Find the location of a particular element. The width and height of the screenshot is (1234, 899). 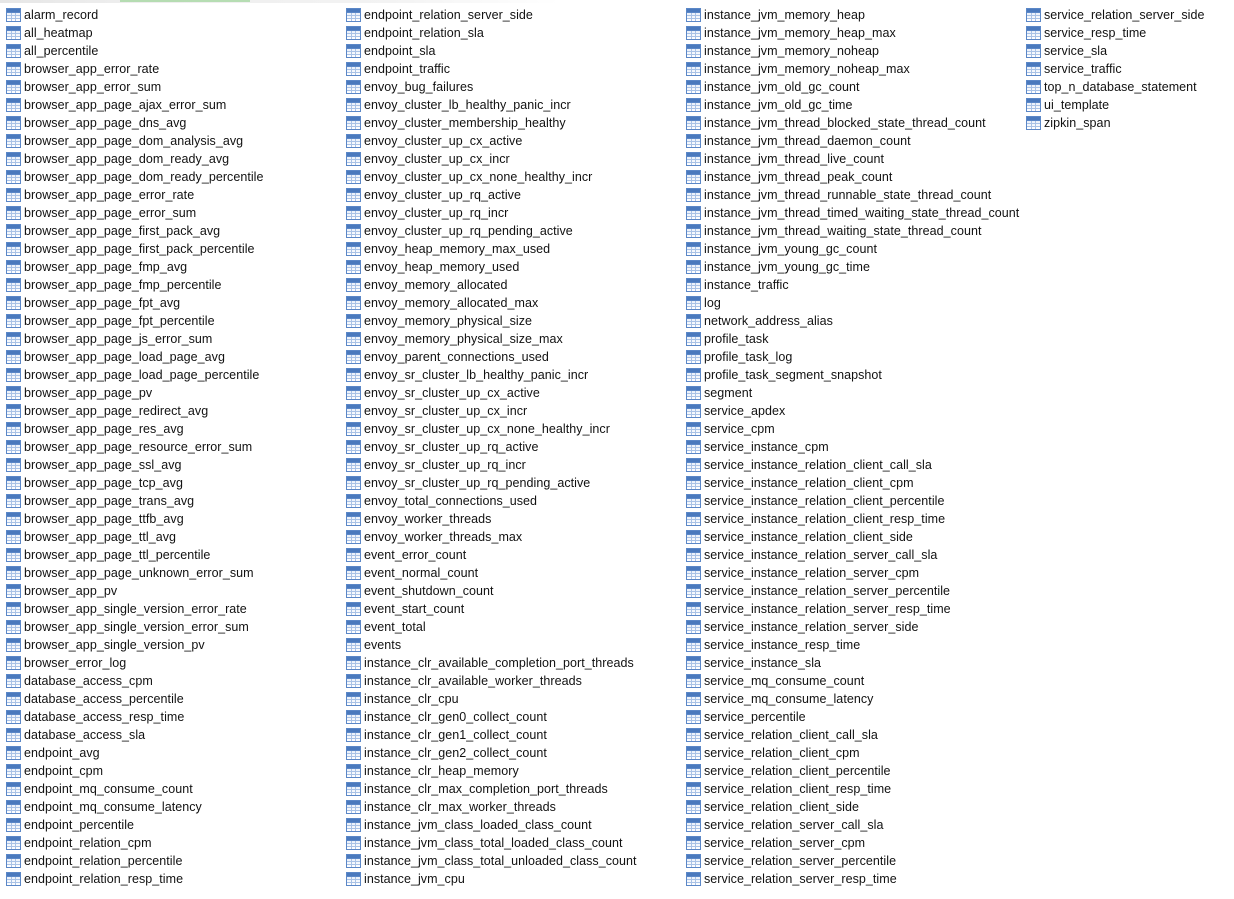

table-item: browser_app_page_js_error_sum is located at coordinates (173, 339).